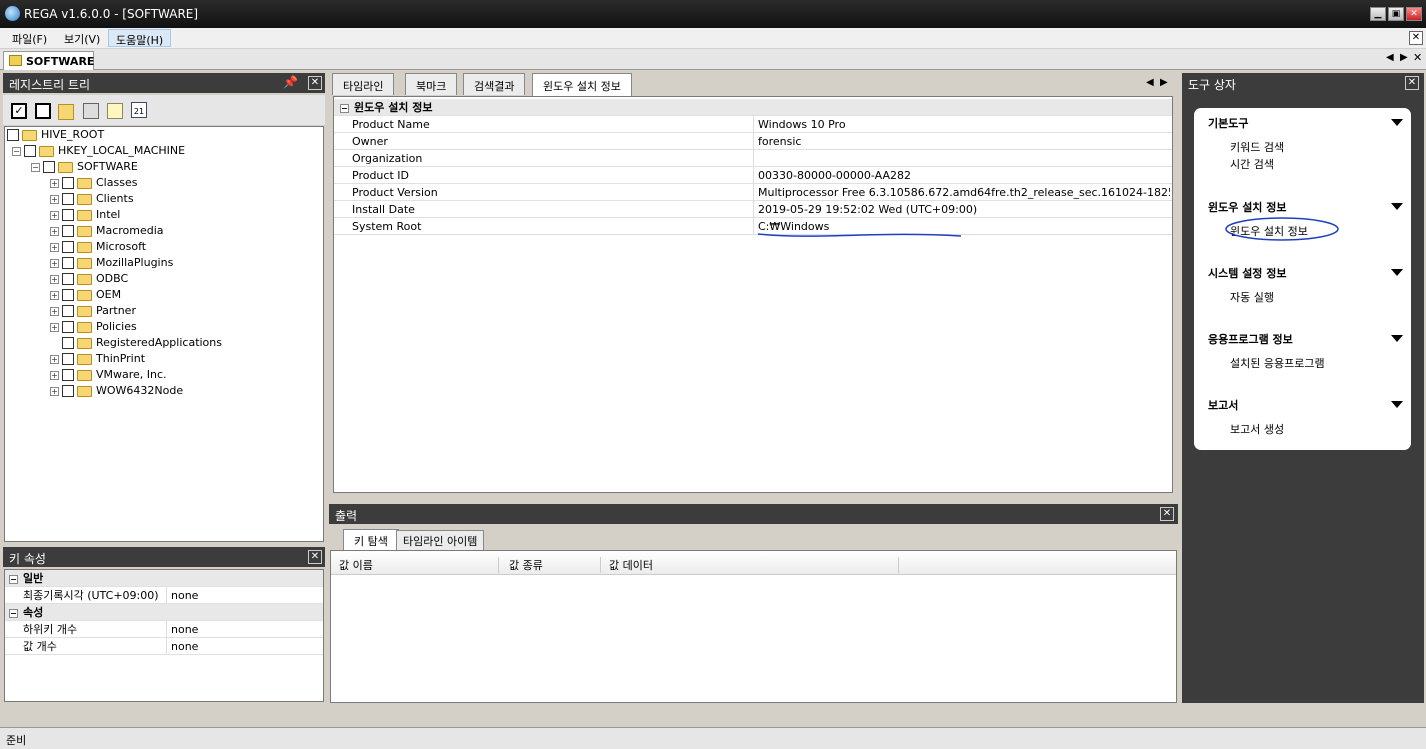  What do you see at coordinates (1277, 363) in the screenshot?
I see `toolbox-item: 설치된 응용프로그램` at bounding box center [1277, 363].